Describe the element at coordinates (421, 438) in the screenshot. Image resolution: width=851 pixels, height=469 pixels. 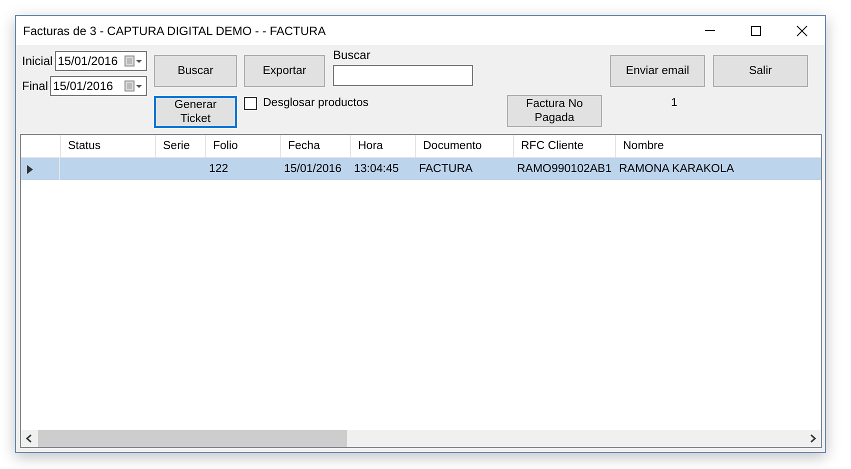
I see `horizontal-scrollbar` at that location.